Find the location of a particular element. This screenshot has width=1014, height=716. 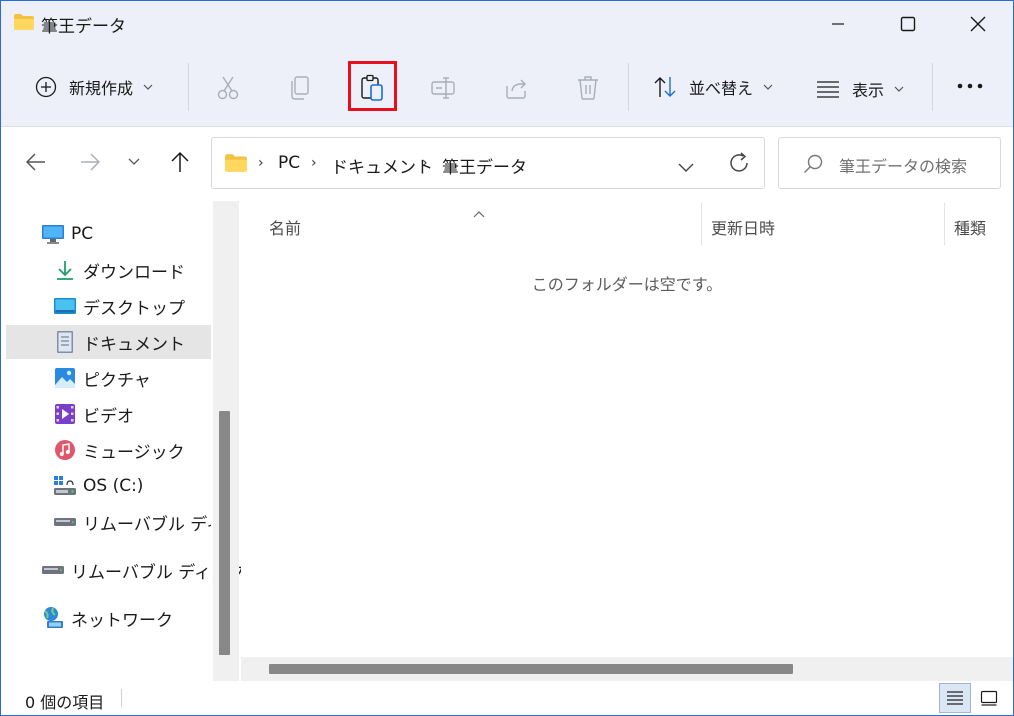

sidebar-item-label: ビデオ is located at coordinates (108, 416).